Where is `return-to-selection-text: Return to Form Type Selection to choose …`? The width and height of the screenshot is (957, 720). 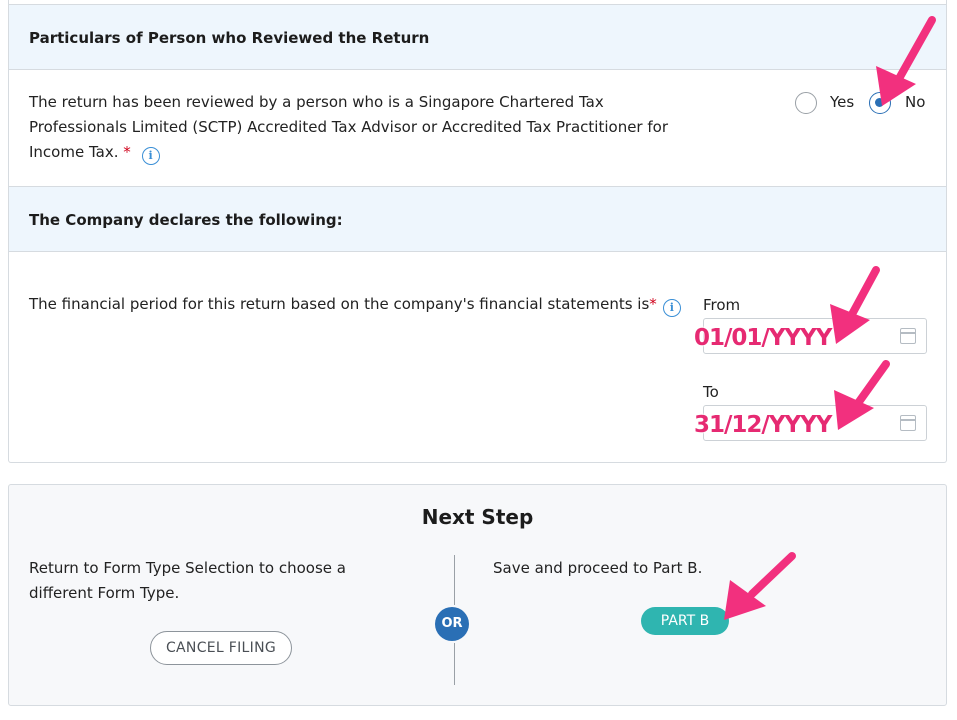
return-to-selection-text: Return to Form Type Selection to choose … is located at coordinates (219, 581).